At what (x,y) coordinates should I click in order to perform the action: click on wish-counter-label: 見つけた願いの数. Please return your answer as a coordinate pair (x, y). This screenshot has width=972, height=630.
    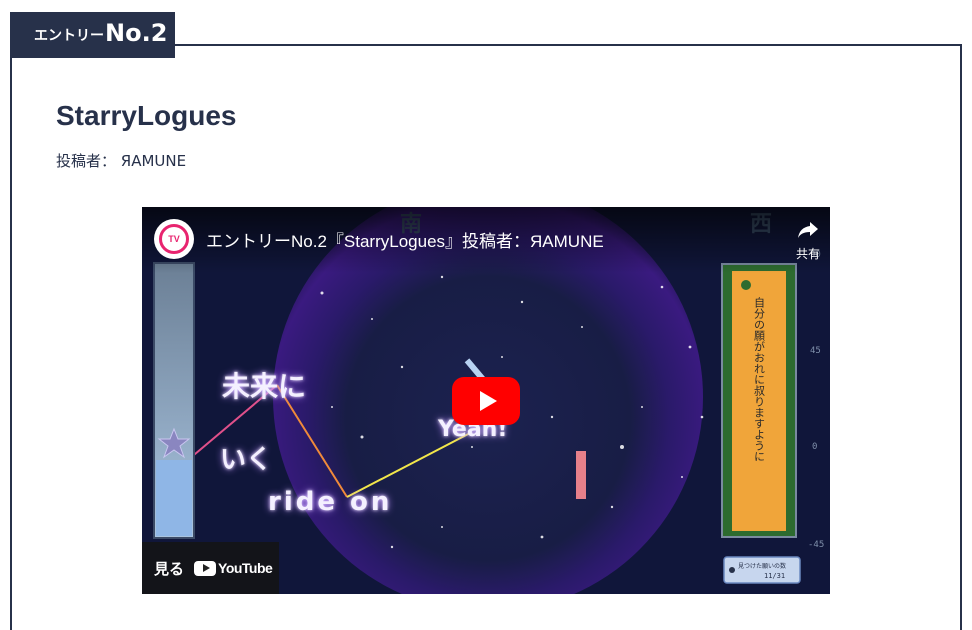
    Looking at the image, I should click on (762, 566).